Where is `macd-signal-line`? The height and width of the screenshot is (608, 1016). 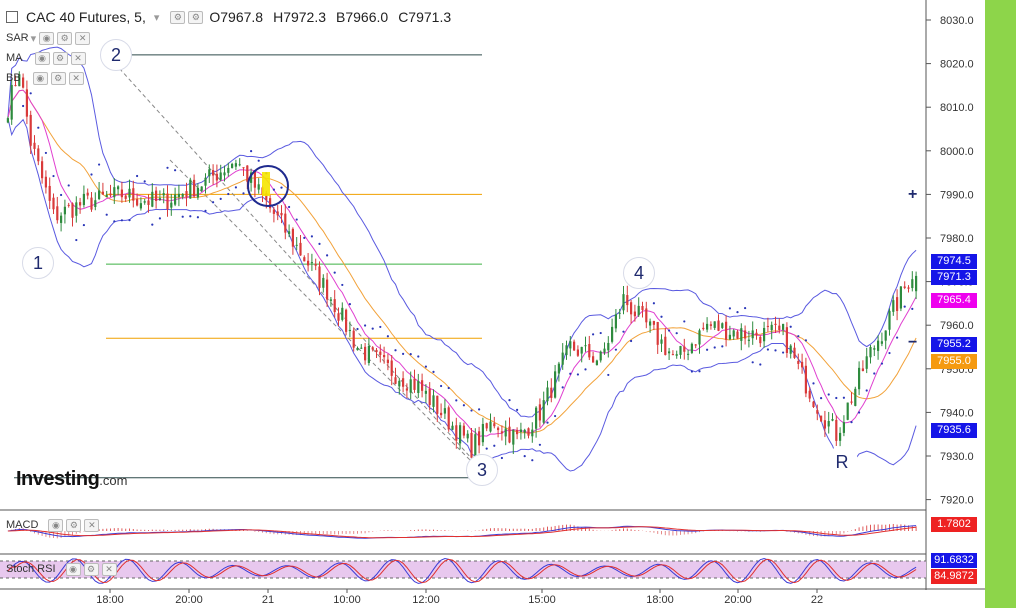
macd-signal-line is located at coordinates (462, 532).